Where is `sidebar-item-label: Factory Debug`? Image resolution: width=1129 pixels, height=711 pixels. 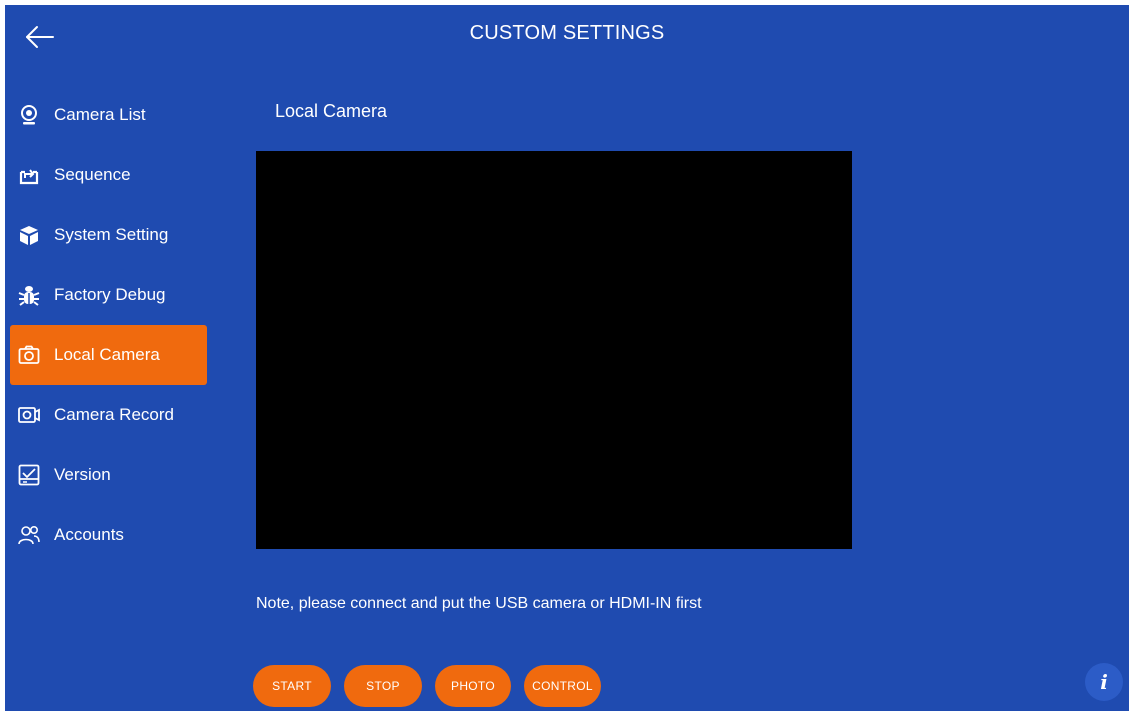 sidebar-item-label: Factory Debug is located at coordinates (110, 294).